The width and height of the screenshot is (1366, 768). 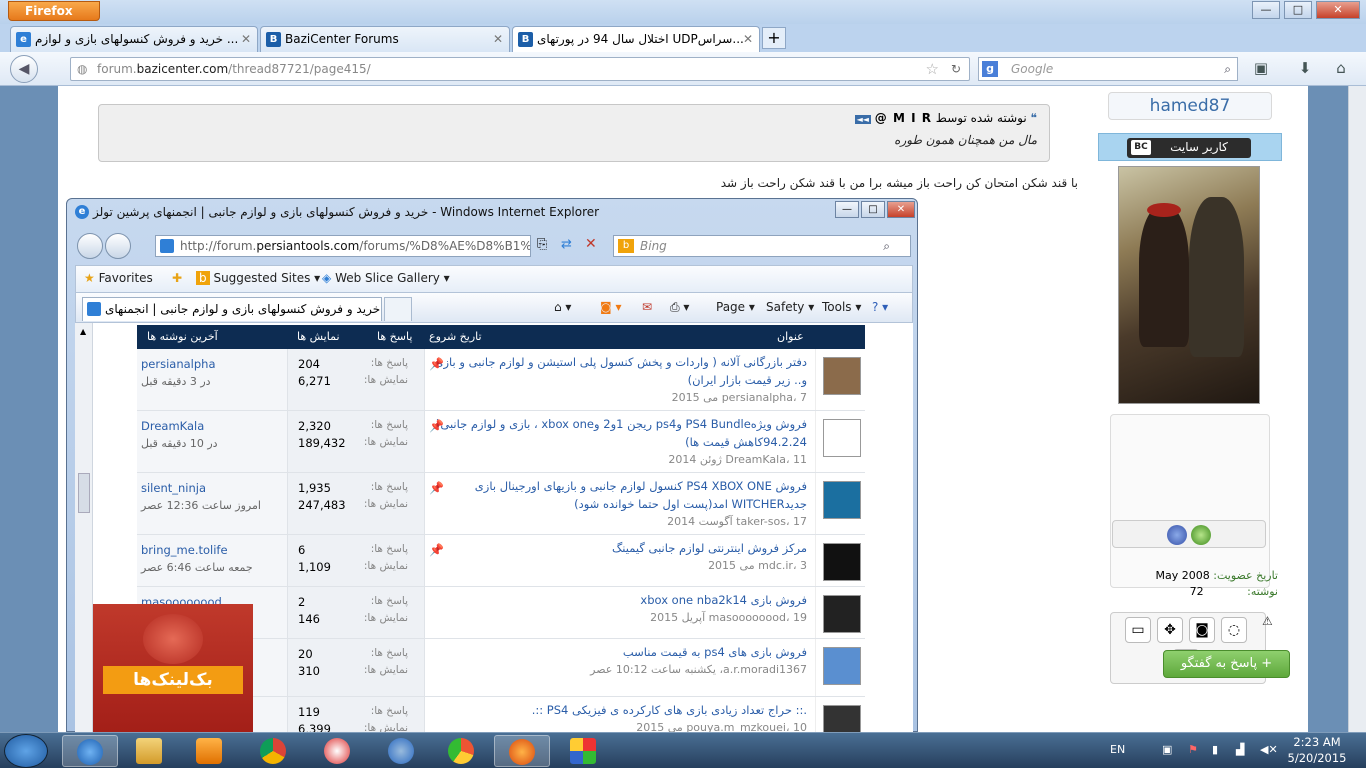 What do you see at coordinates (1189, 285) in the screenshot?
I see `avatar` at bounding box center [1189, 285].